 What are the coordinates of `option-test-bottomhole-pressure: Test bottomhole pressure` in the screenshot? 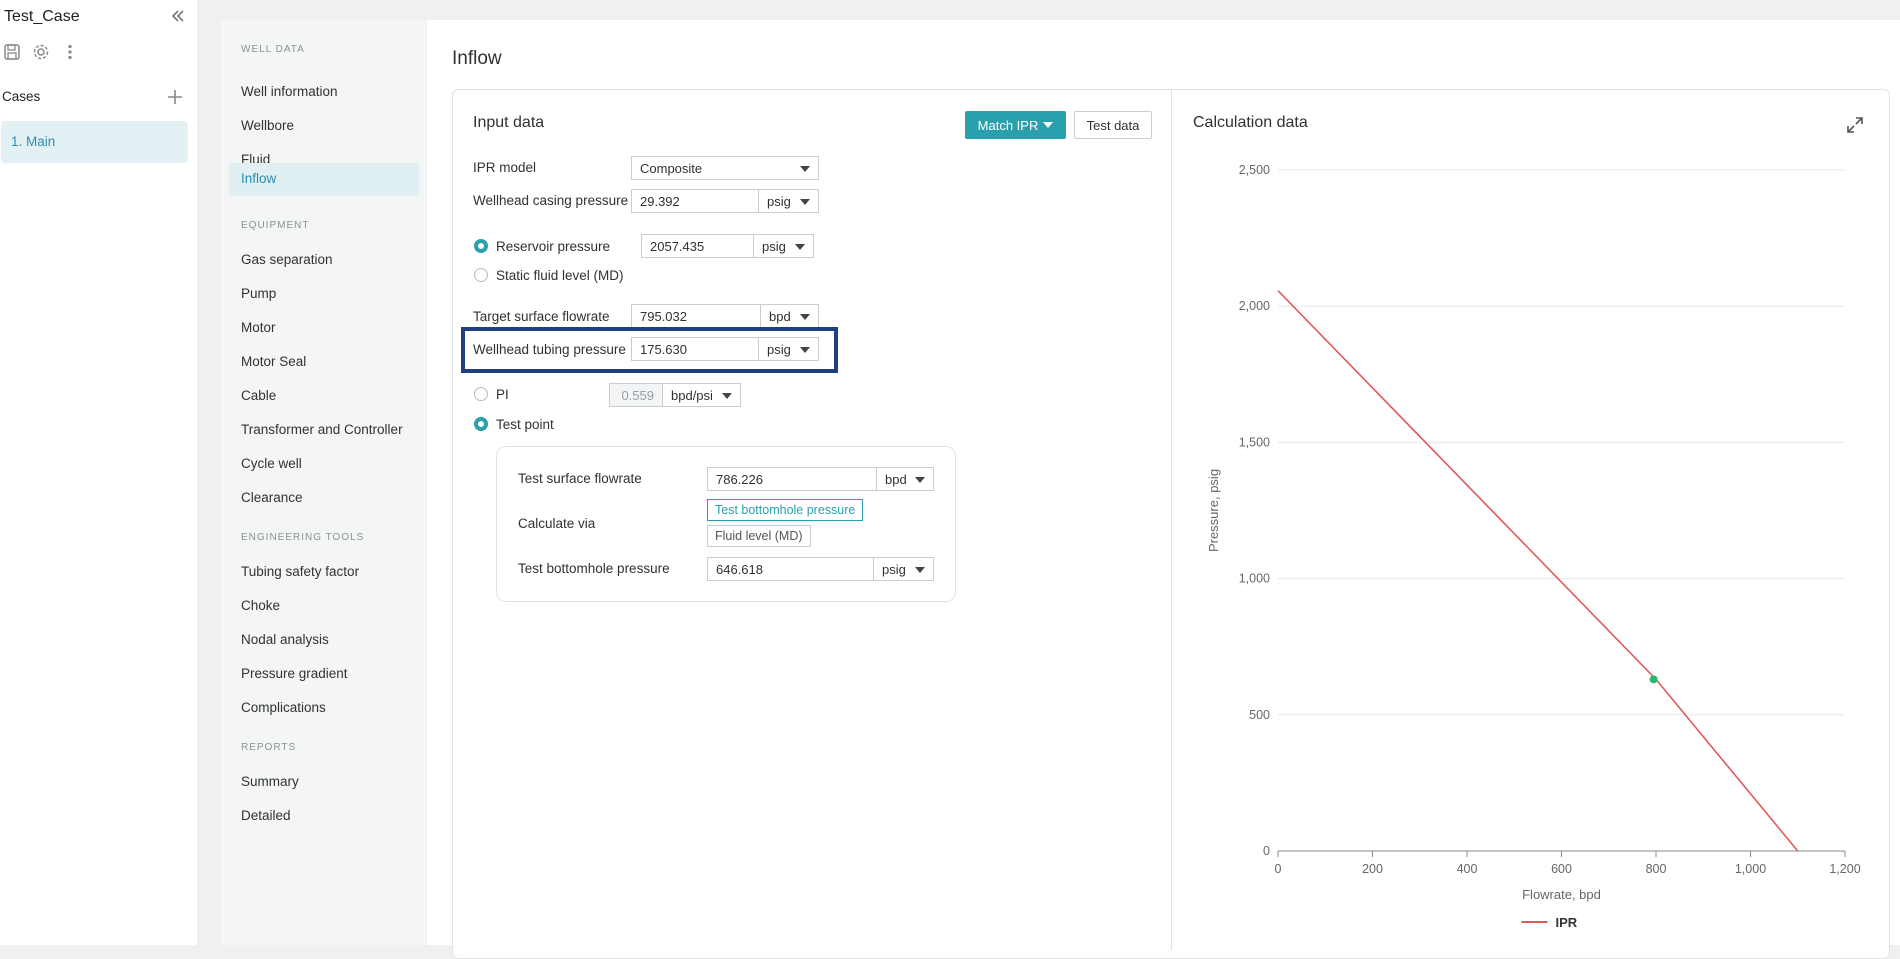 It's located at (785, 510).